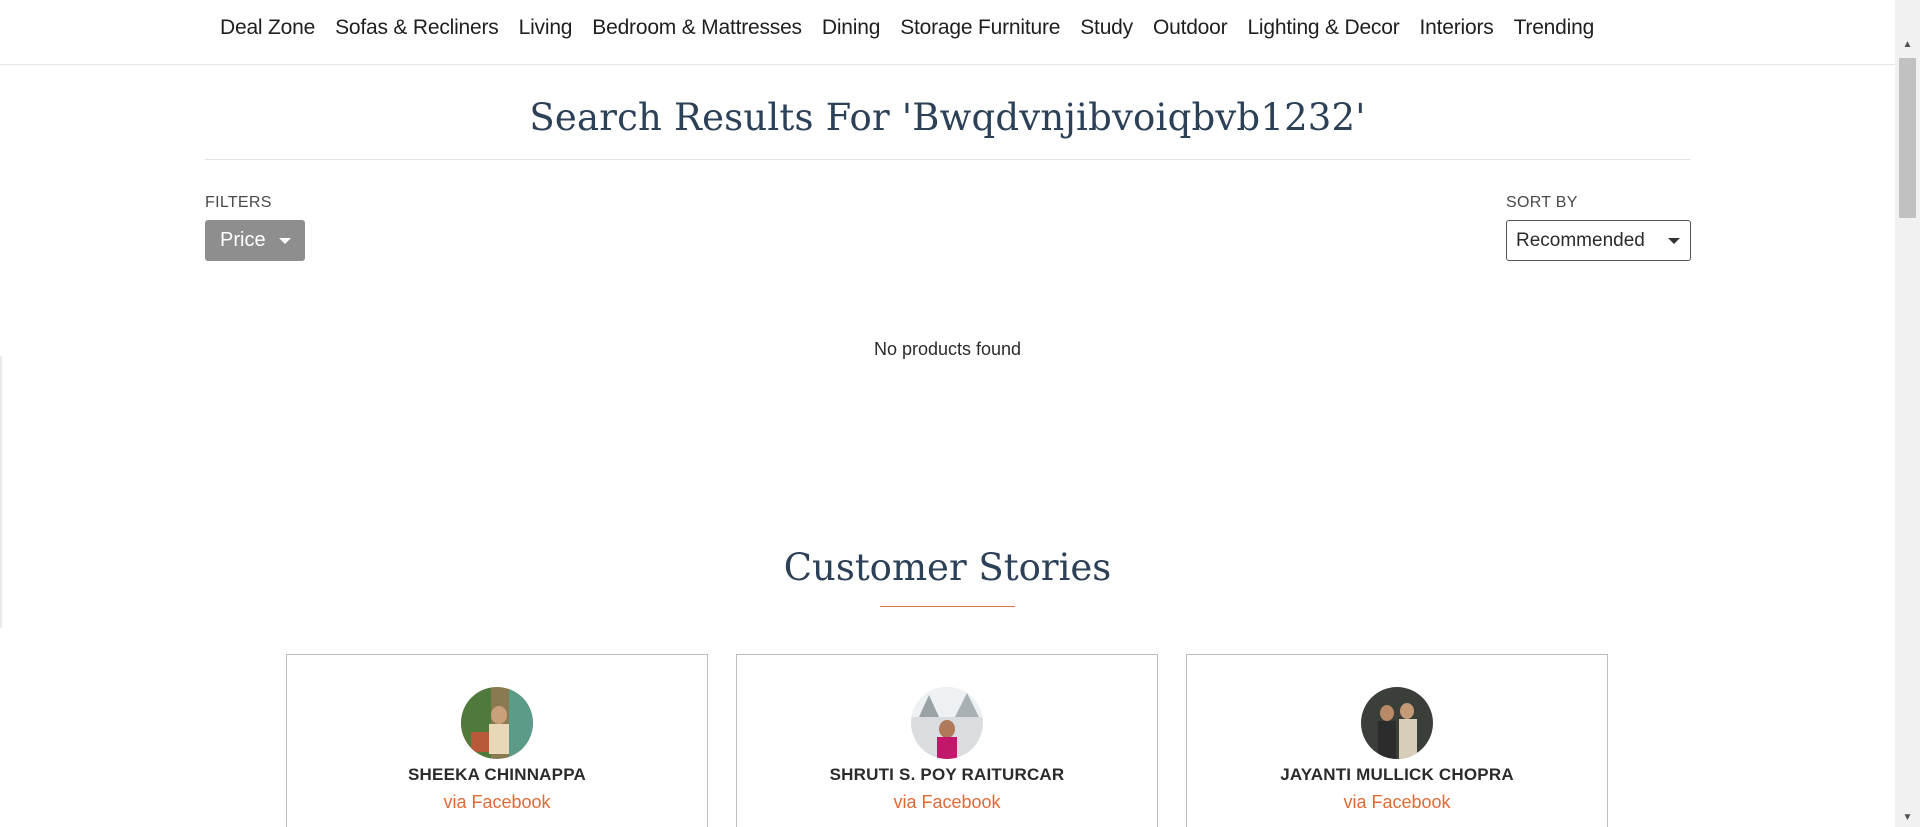 The width and height of the screenshot is (1920, 827). I want to click on story-card: JAYANTI MULLICK CHOPRA via Facebook, so click(1397, 740).